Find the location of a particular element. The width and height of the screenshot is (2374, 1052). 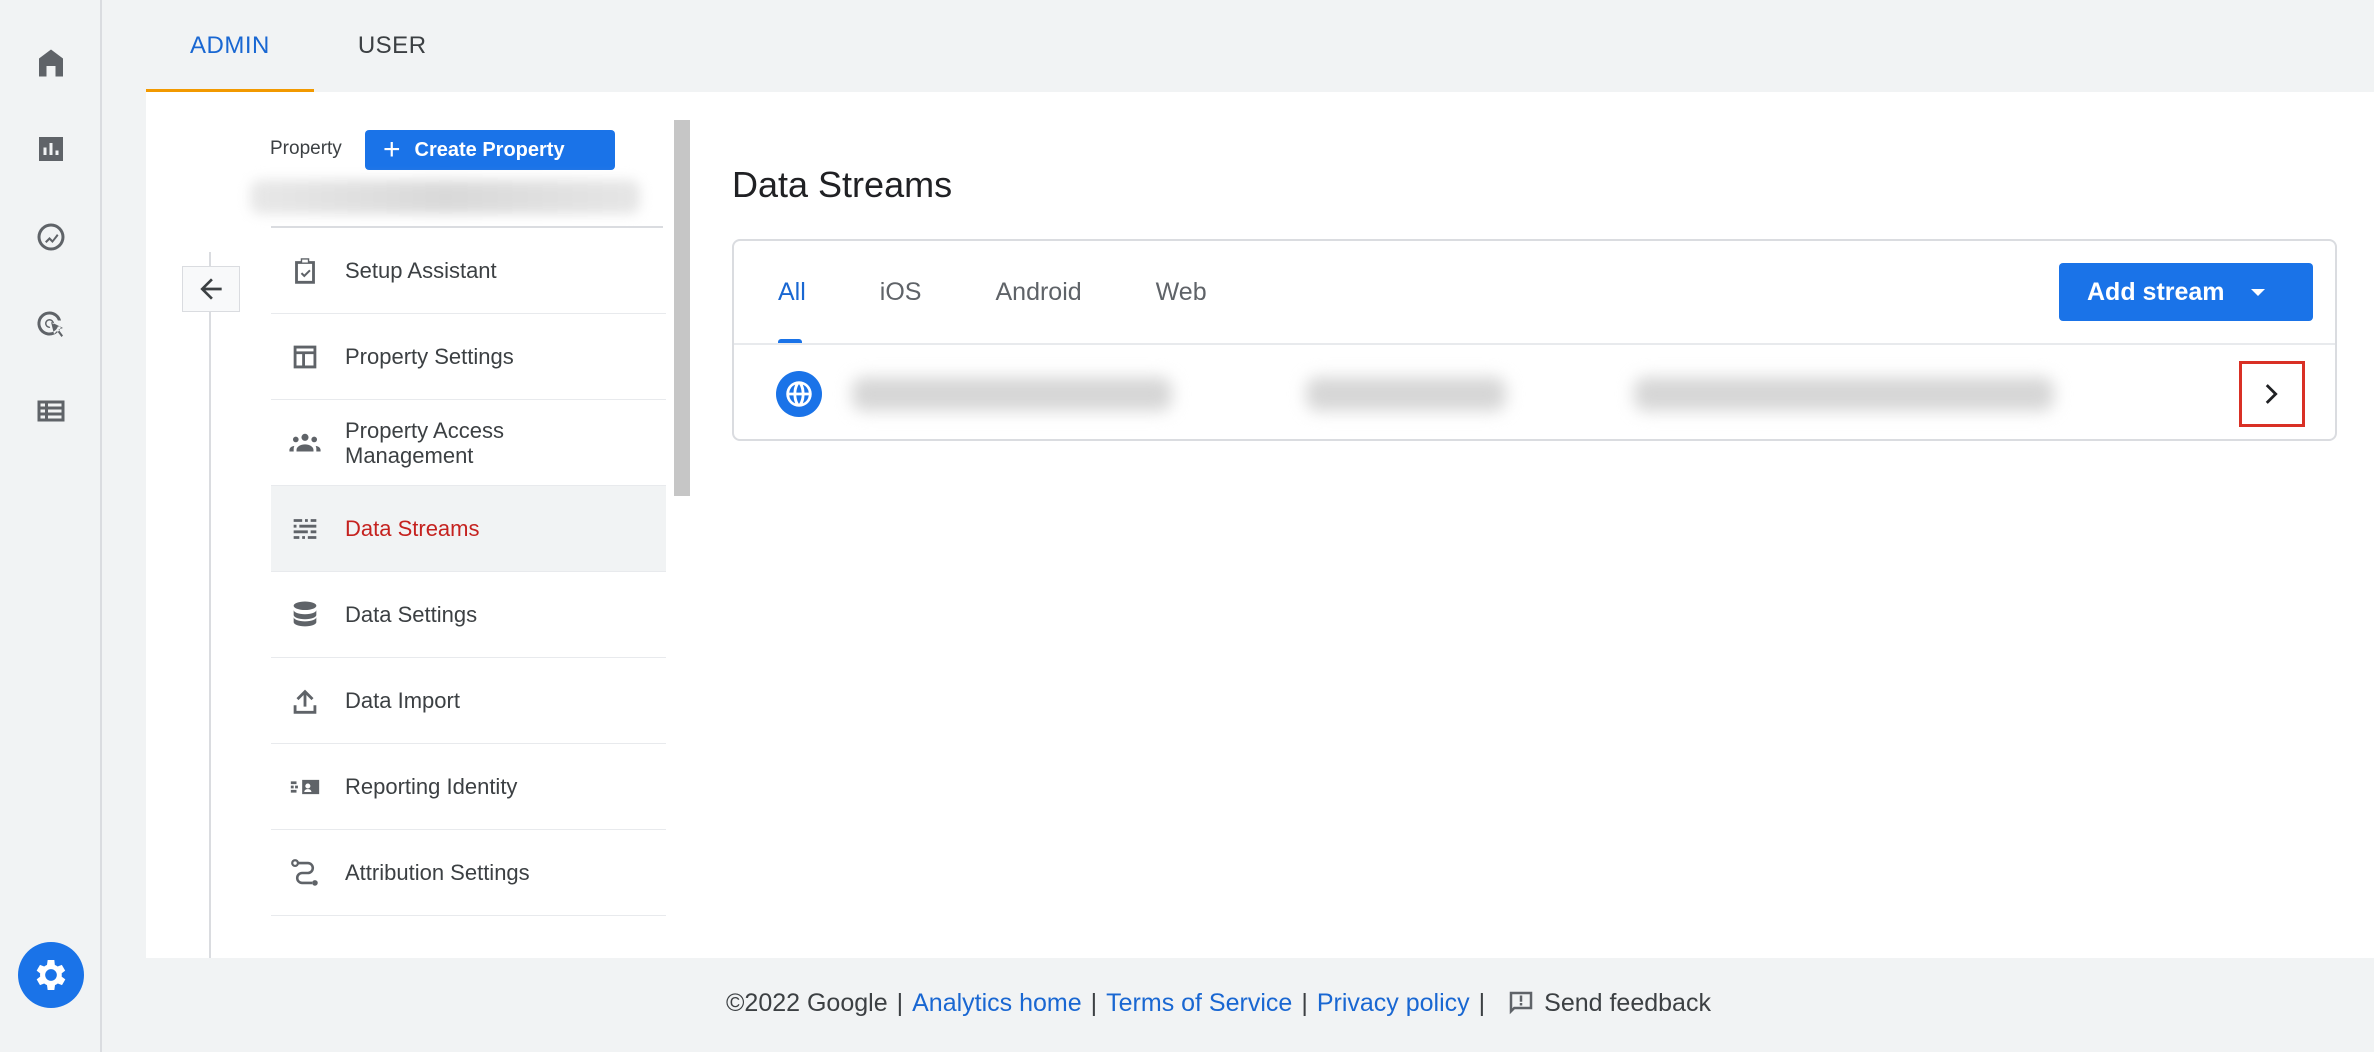

analytics-home-link: Analytics home is located at coordinates (997, 1003).